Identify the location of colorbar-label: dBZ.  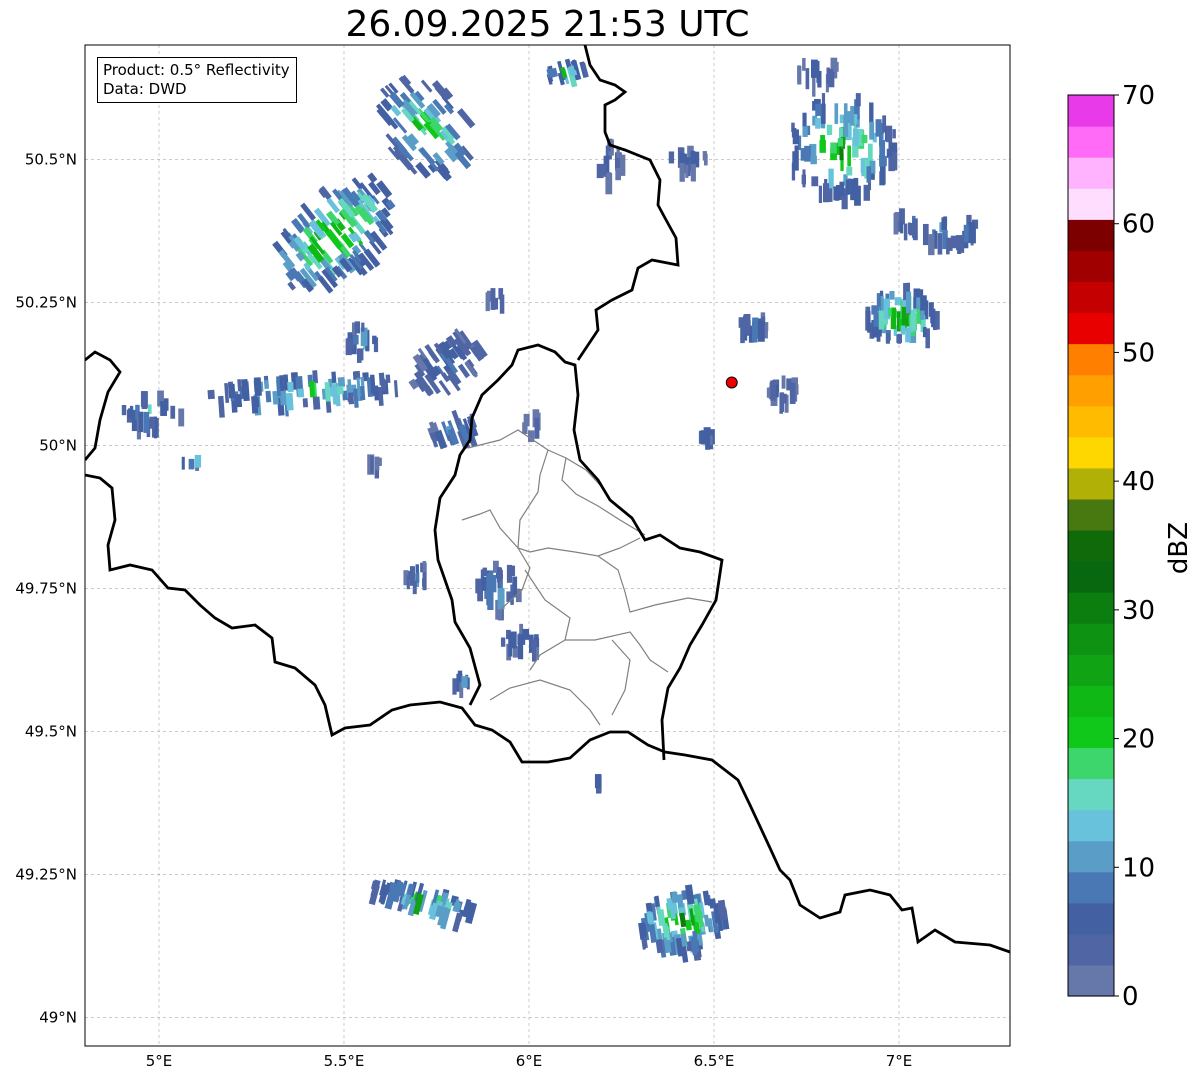
(1179, 548).